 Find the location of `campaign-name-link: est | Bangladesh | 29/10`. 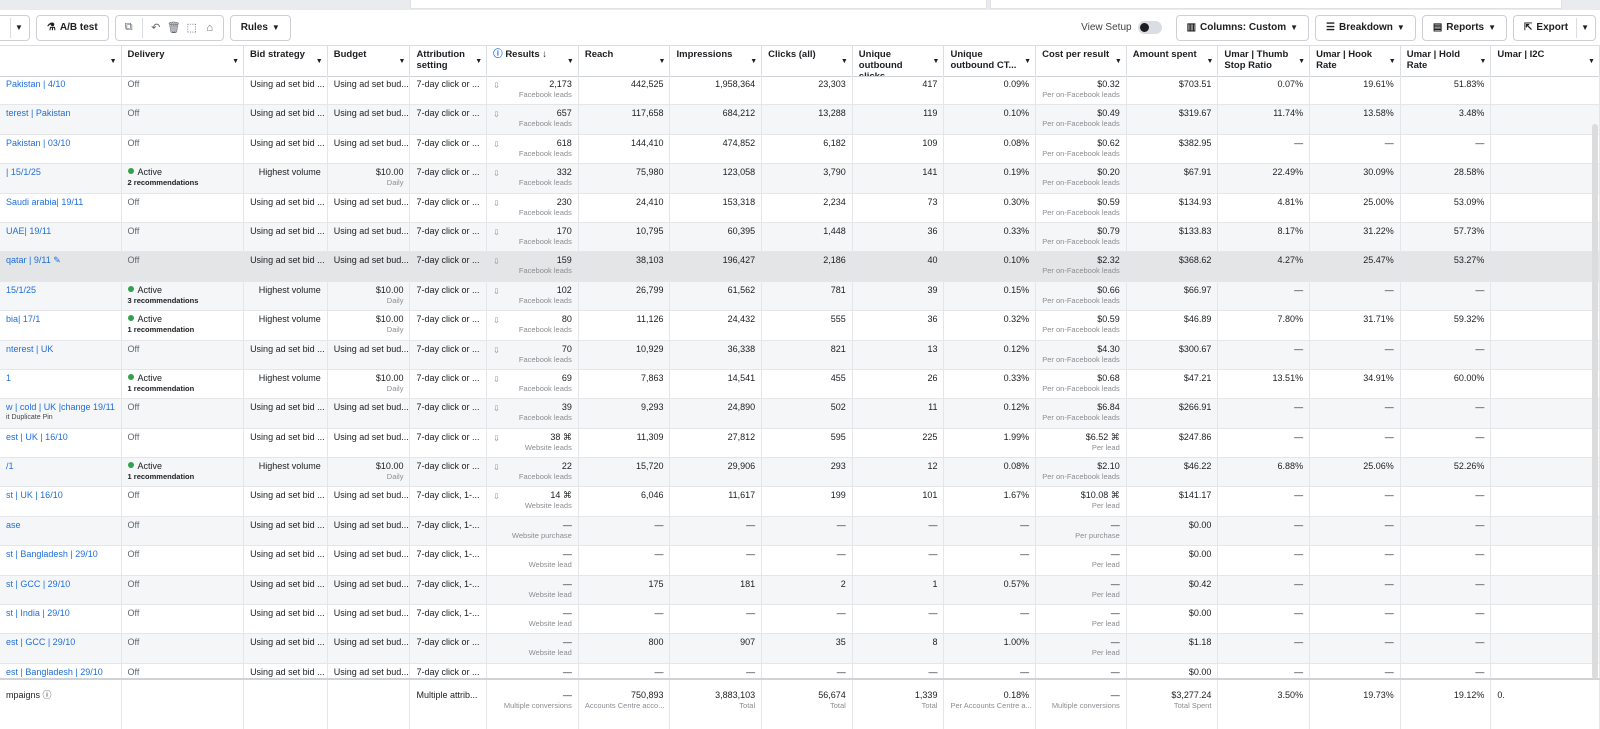

campaign-name-link: est | Bangladesh | 29/10 is located at coordinates (54, 672).